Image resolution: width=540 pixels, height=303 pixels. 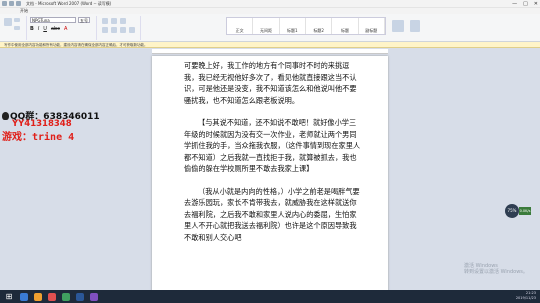 I want to click on windows-start-icon: ⊞, so click(x=9, y=297).